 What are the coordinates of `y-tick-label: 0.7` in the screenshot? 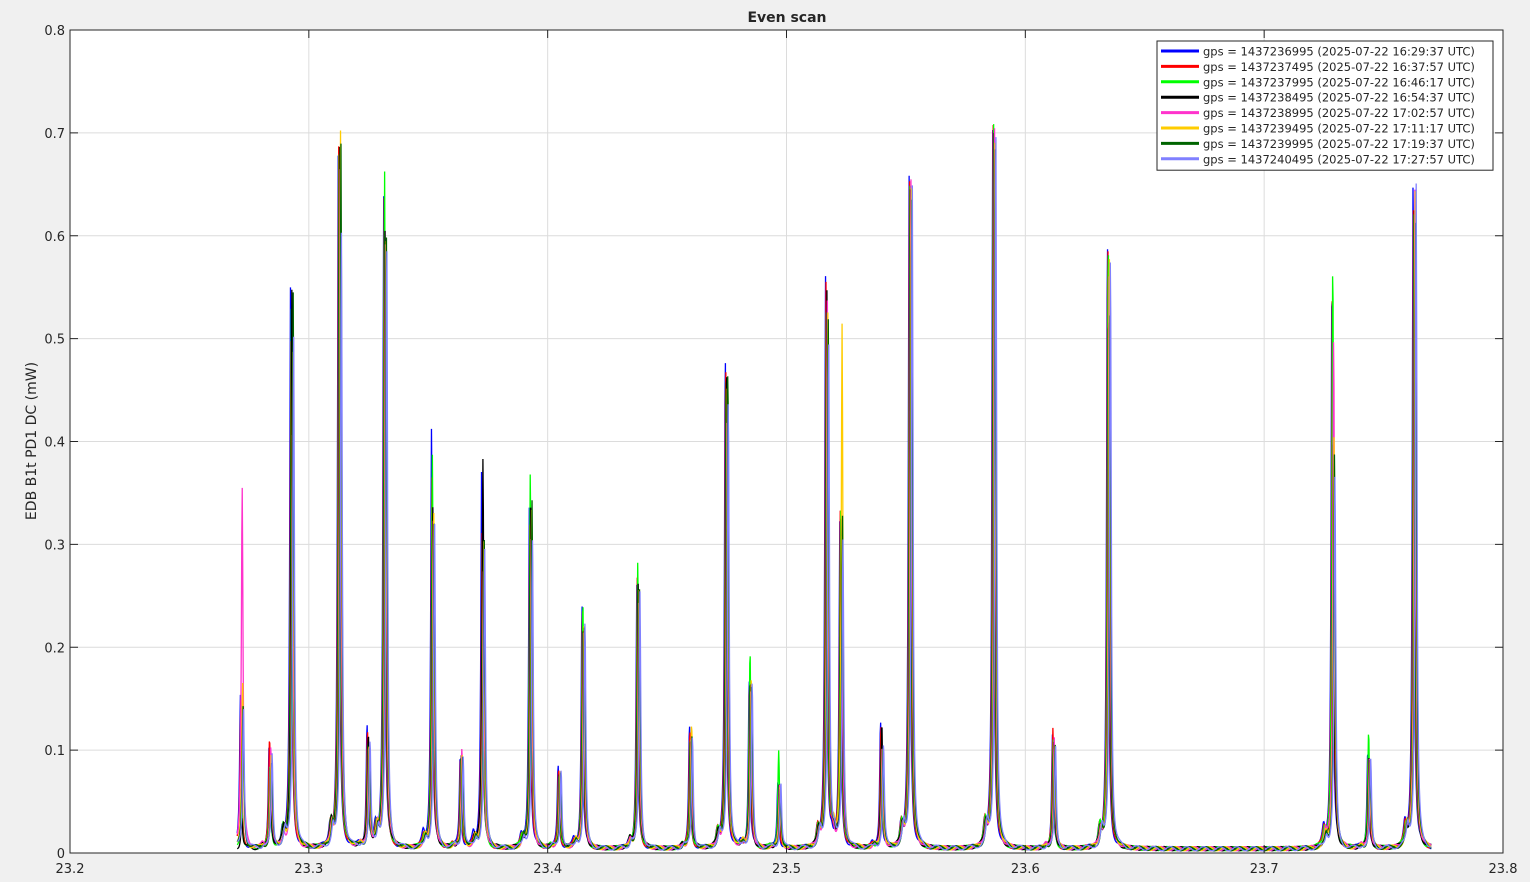 It's located at (54, 134).